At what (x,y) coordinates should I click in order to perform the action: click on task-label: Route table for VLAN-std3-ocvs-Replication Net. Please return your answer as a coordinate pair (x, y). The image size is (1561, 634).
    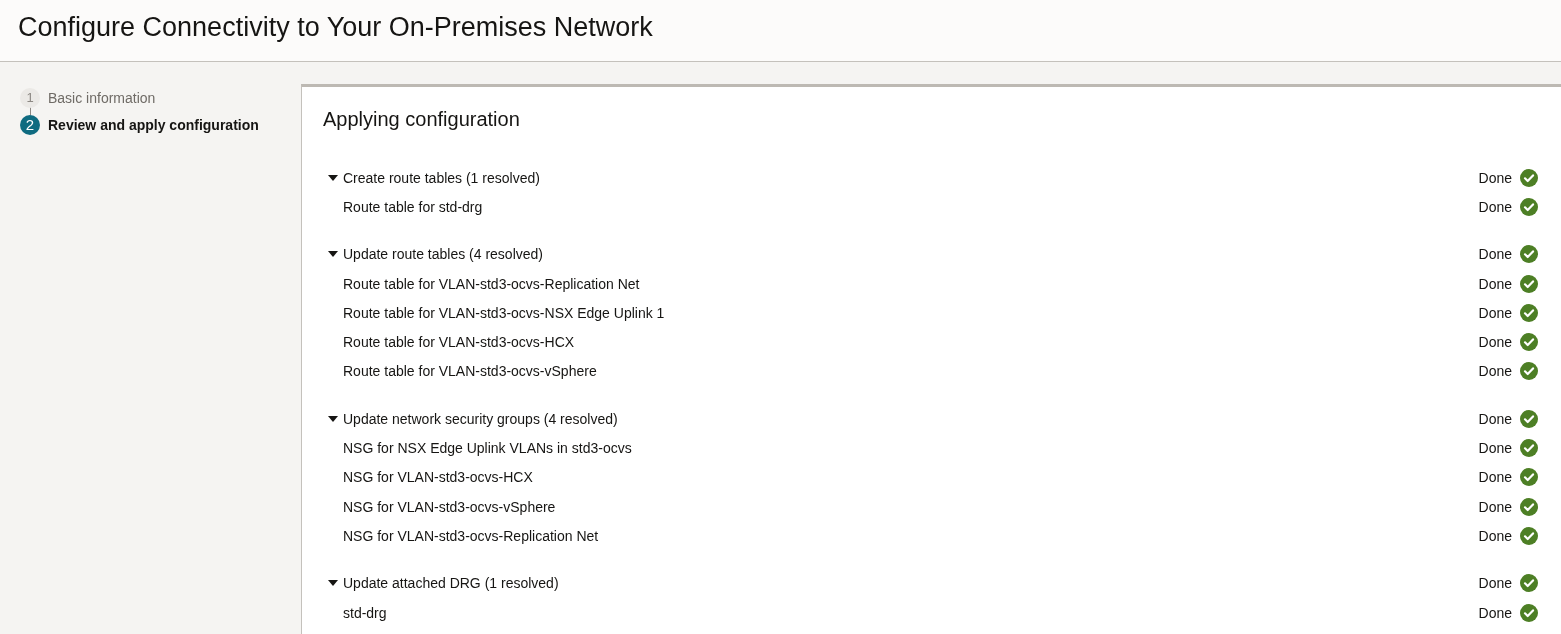
    Looking at the image, I should click on (491, 283).